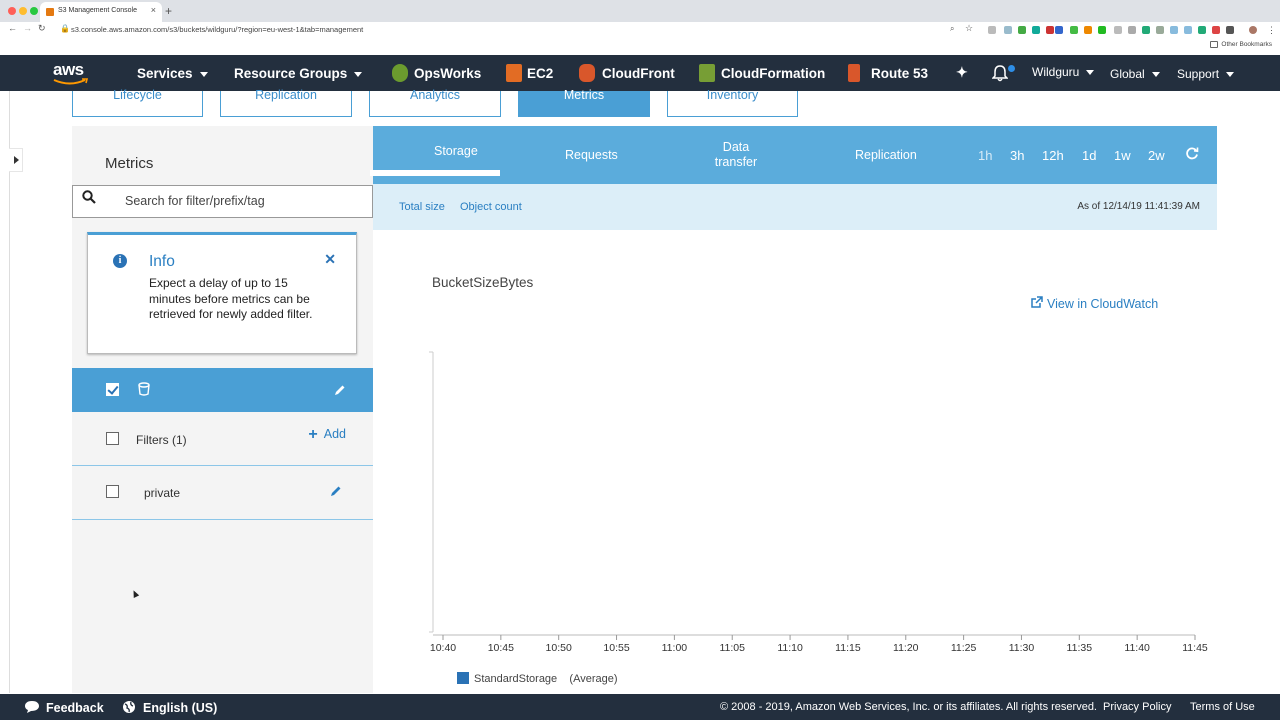 This screenshot has width=1280, height=720. I want to click on cloudformation-icon, so click(707, 73).